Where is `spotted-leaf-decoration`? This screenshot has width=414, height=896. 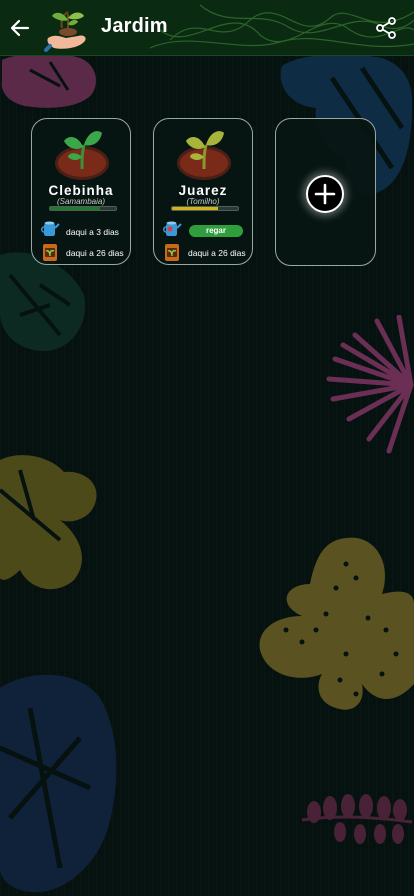 spotted-leaf-decoration is located at coordinates (336, 623).